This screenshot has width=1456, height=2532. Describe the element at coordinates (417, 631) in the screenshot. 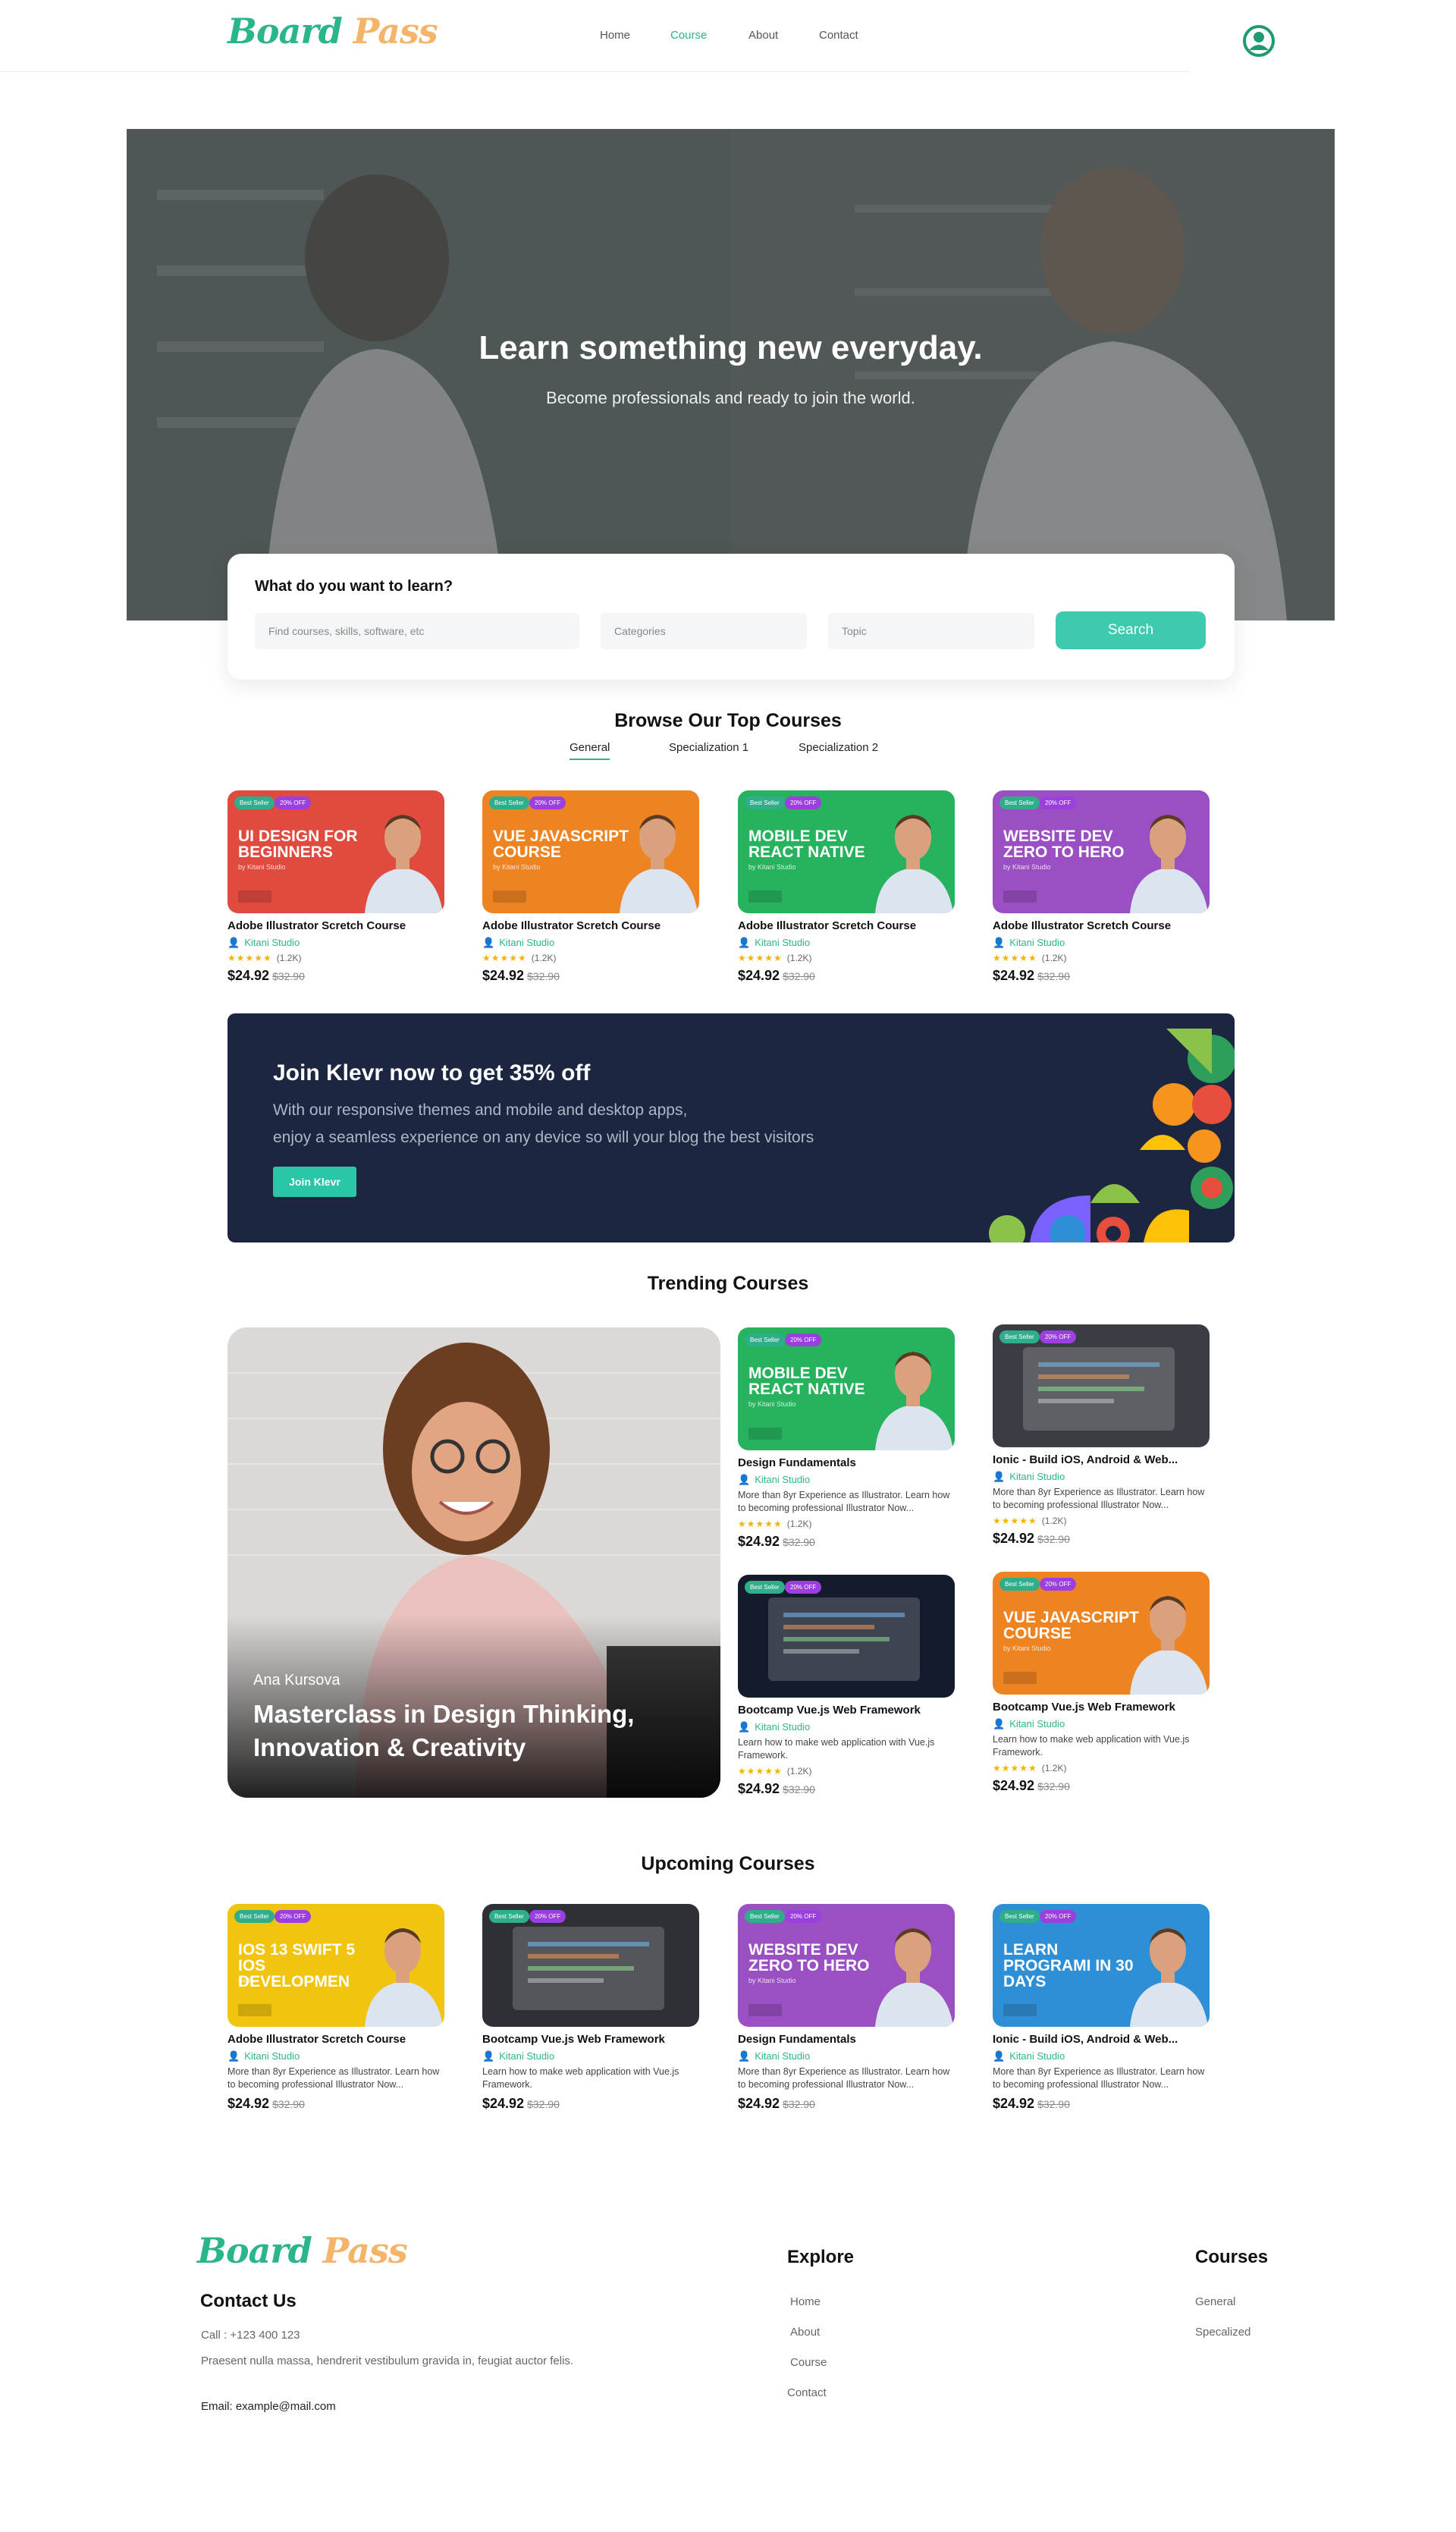

I see `search-input` at that location.